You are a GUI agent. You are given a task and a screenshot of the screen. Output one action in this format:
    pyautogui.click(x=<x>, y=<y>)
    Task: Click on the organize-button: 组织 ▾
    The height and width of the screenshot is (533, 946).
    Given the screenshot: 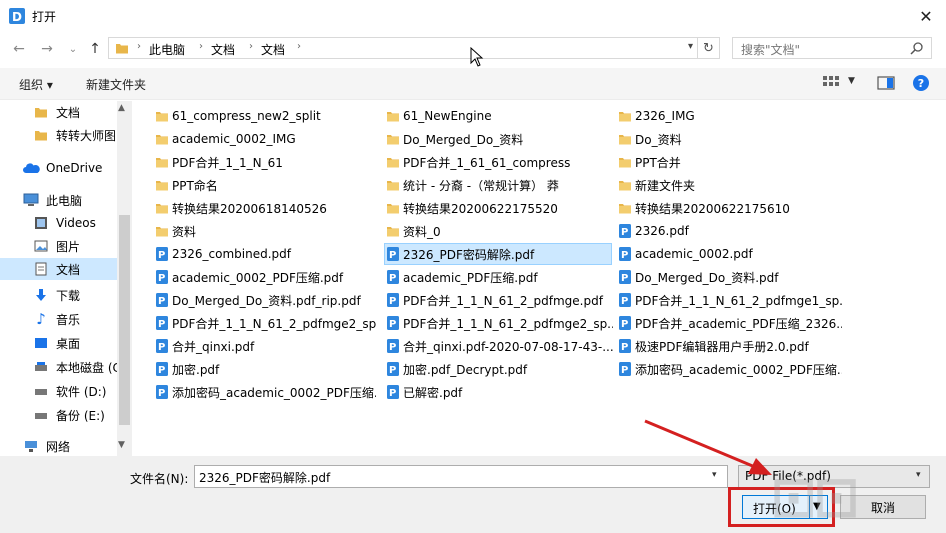 What is the action you would take?
    pyautogui.click(x=36, y=84)
    